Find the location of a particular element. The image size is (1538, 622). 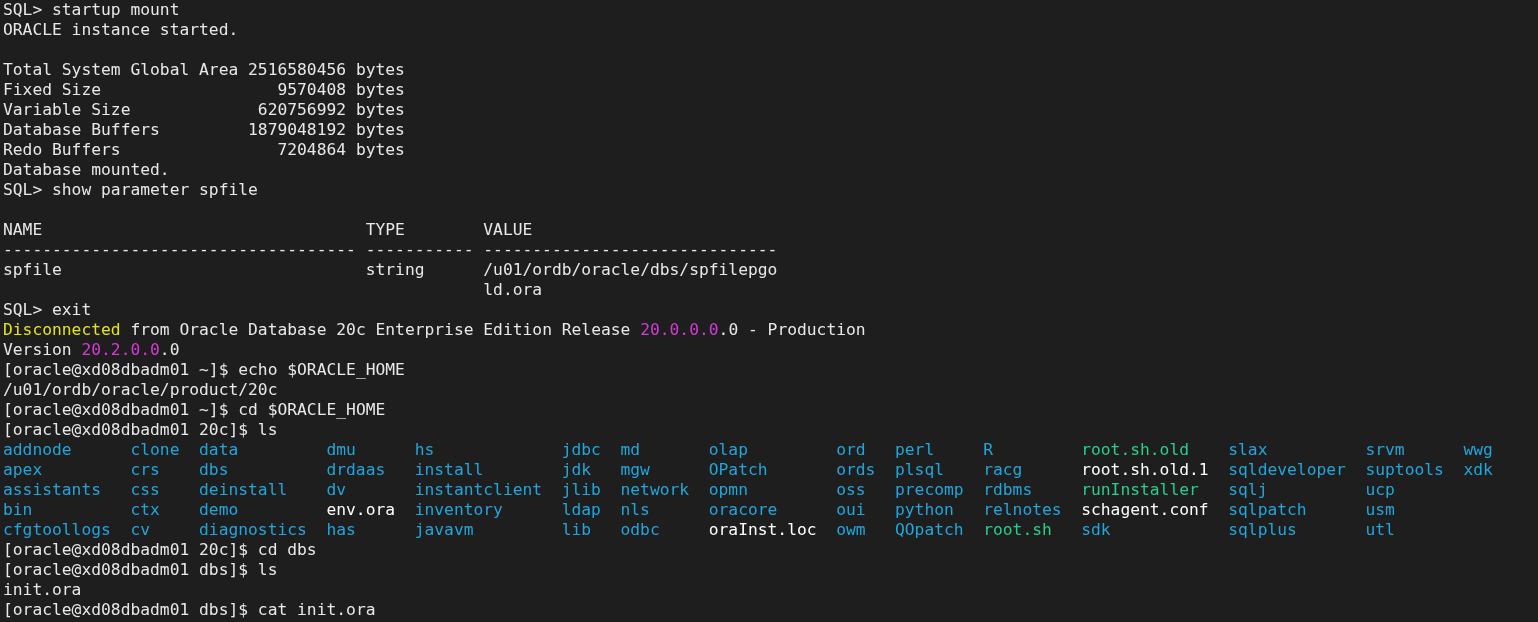

terminal-text: [oracle@xd08dbadm01 dbs]$ cat init.ora is located at coordinates (189, 609).